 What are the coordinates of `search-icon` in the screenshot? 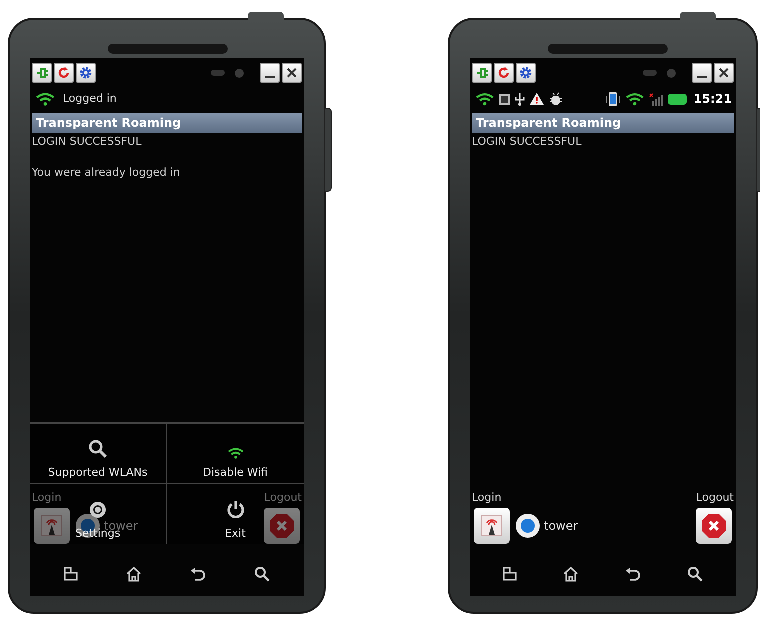 It's located at (98, 448).